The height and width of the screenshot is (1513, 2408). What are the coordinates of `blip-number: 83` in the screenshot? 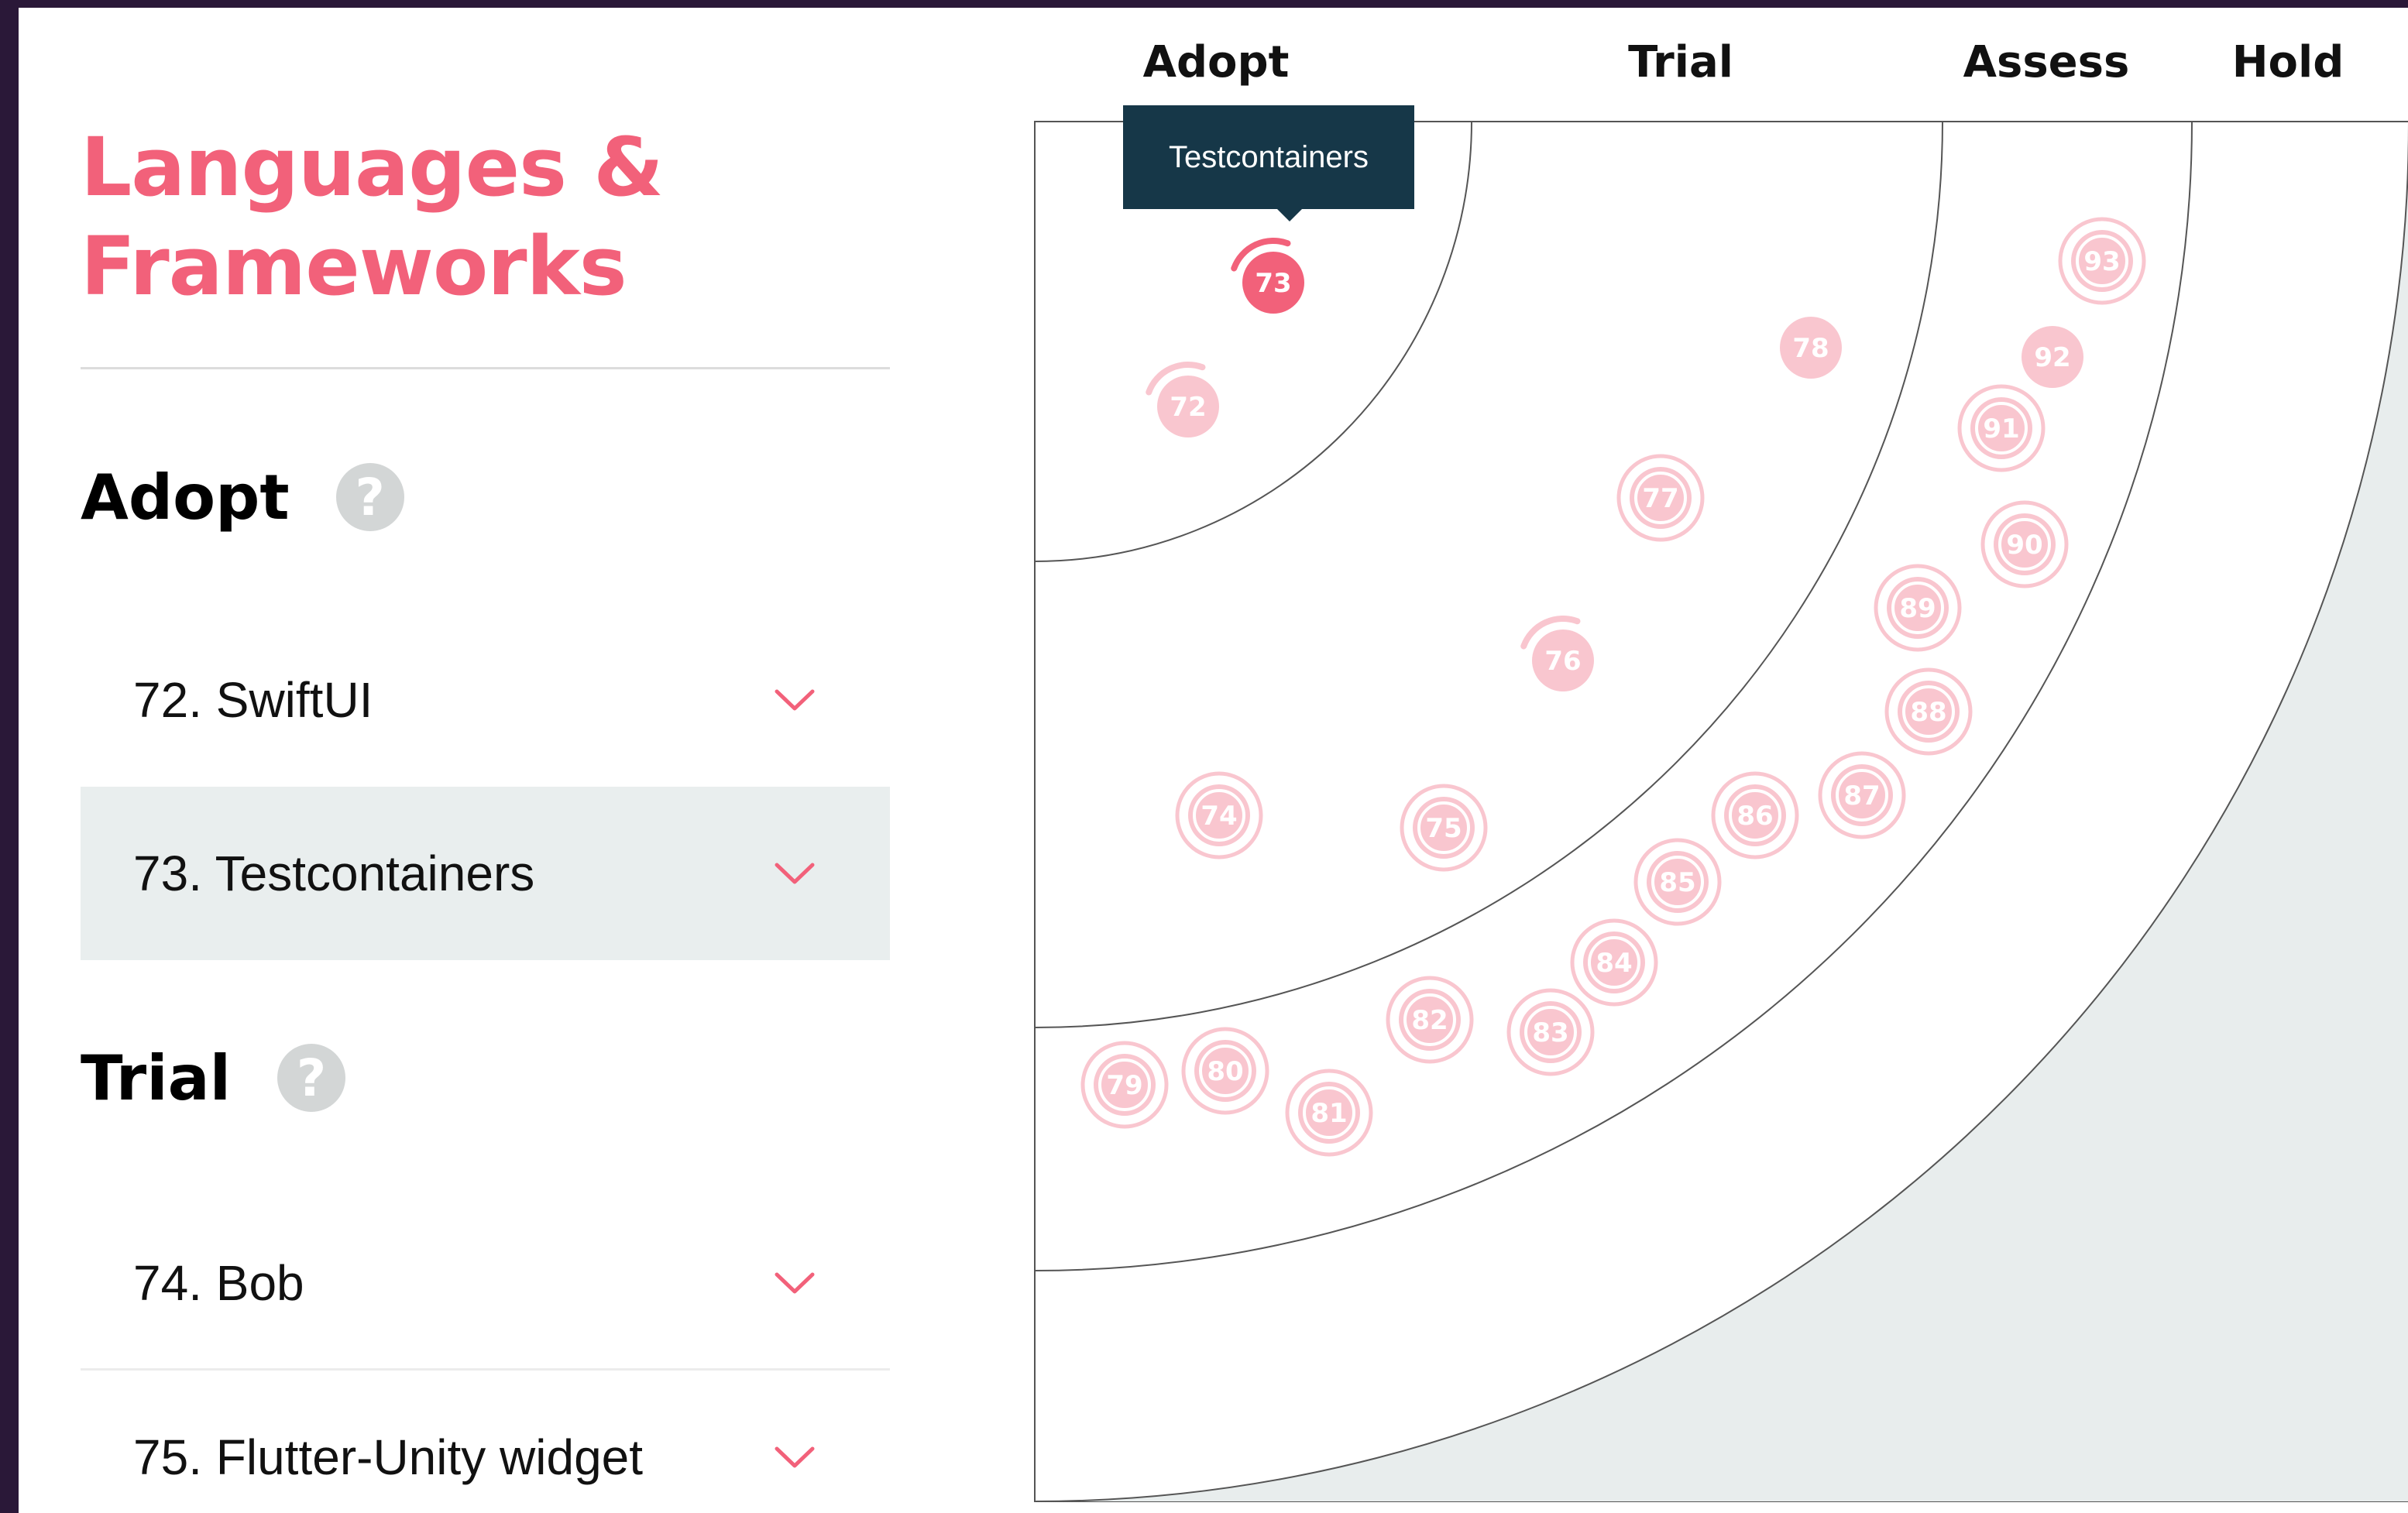 It's located at (1550, 1032).